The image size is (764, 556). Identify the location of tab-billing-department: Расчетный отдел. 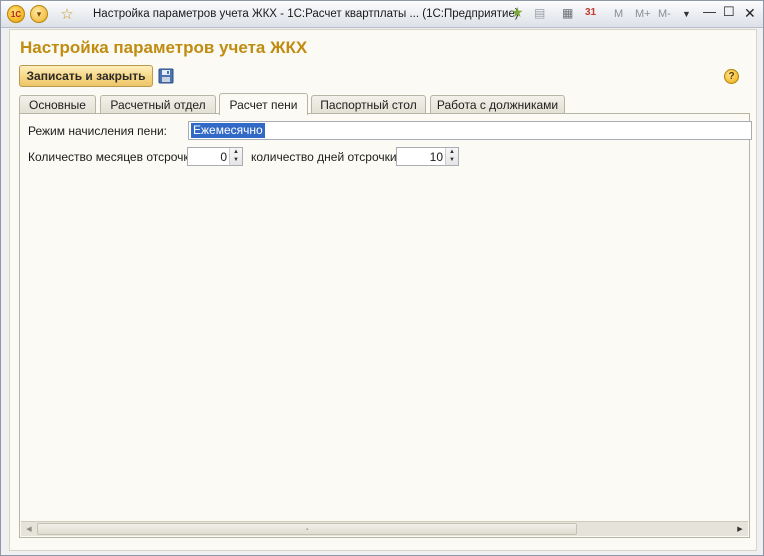
(158, 104).